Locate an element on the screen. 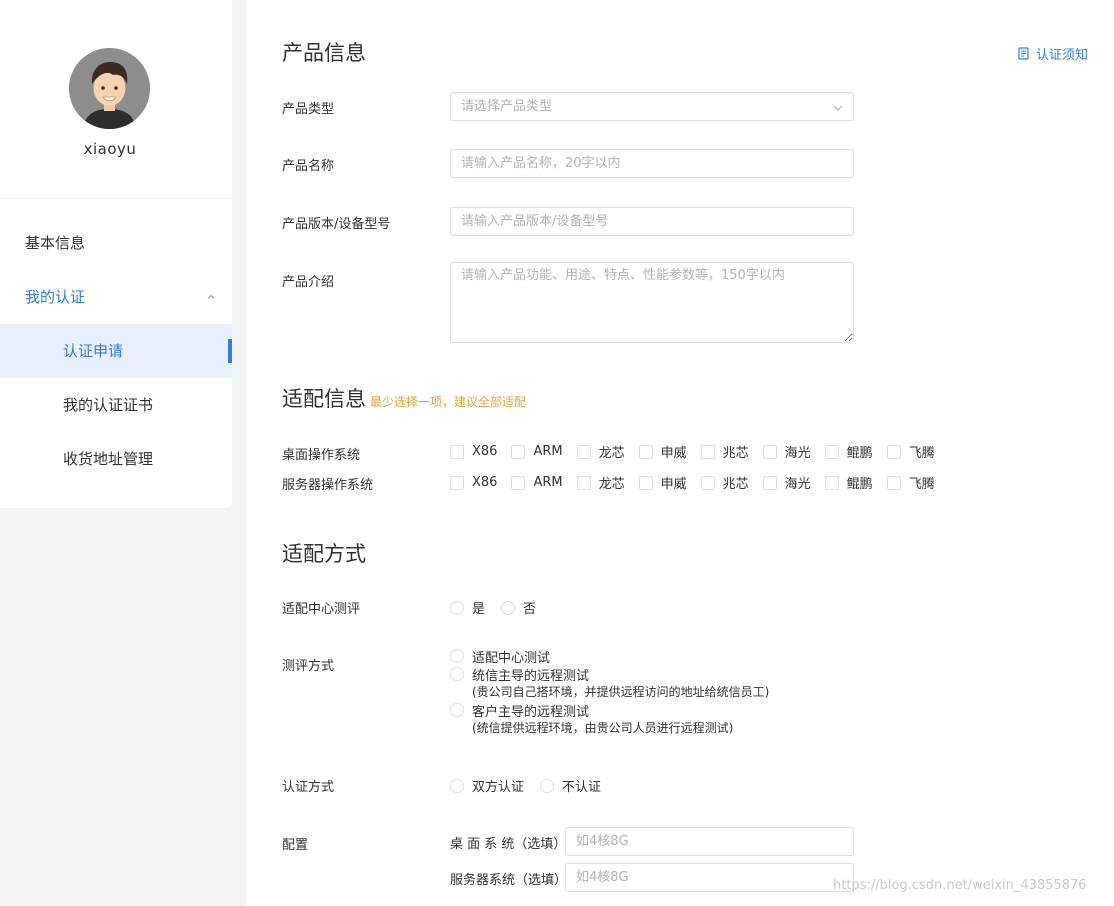 This screenshot has height=906, width=1114. radio-label: 适配中心测试 is located at coordinates (511, 658).